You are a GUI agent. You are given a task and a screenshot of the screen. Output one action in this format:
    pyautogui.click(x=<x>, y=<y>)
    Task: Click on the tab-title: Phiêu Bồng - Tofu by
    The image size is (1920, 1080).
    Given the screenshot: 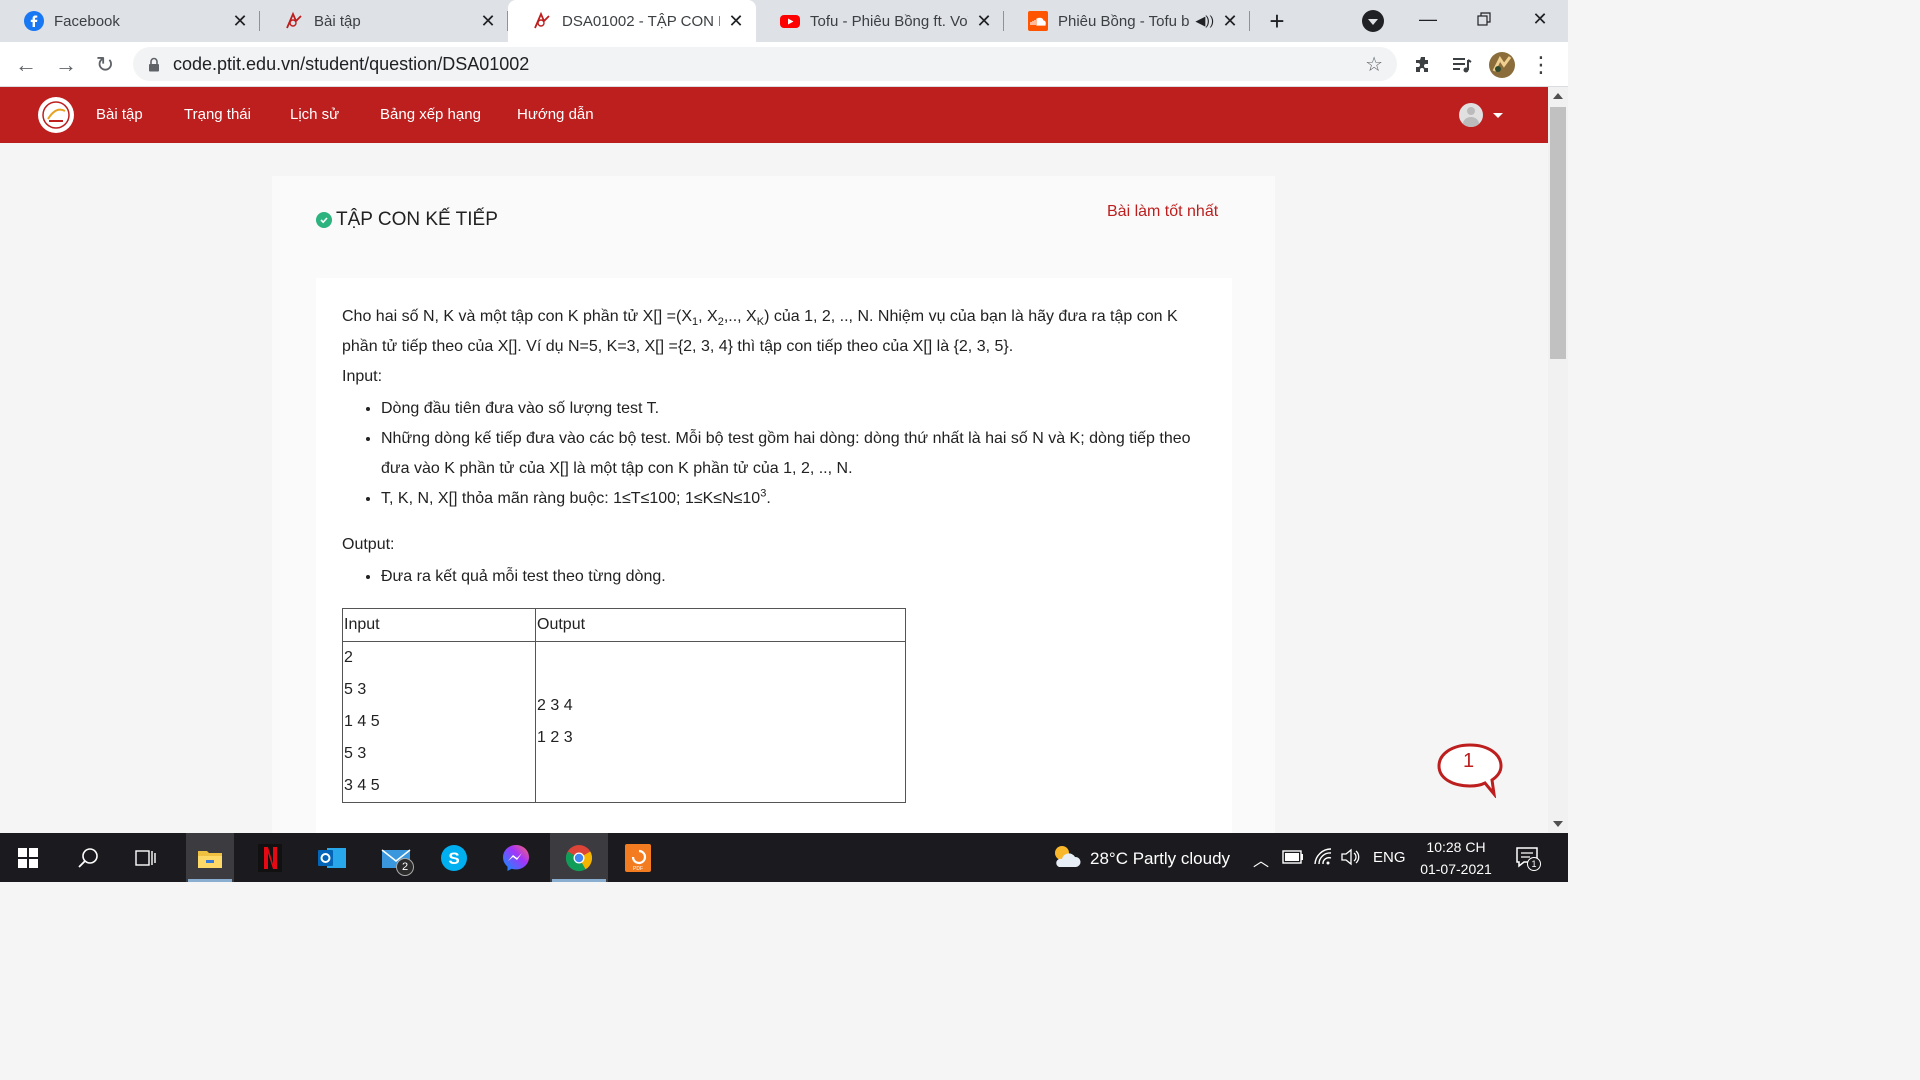 What is the action you would take?
    pyautogui.click(x=1124, y=21)
    